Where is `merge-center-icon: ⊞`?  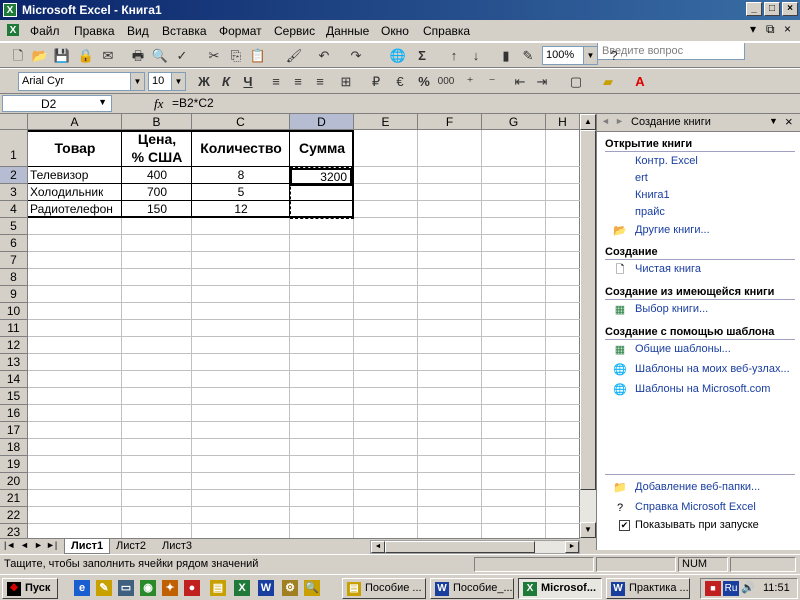
merge-center-icon: ⊞ is located at coordinates (346, 82).